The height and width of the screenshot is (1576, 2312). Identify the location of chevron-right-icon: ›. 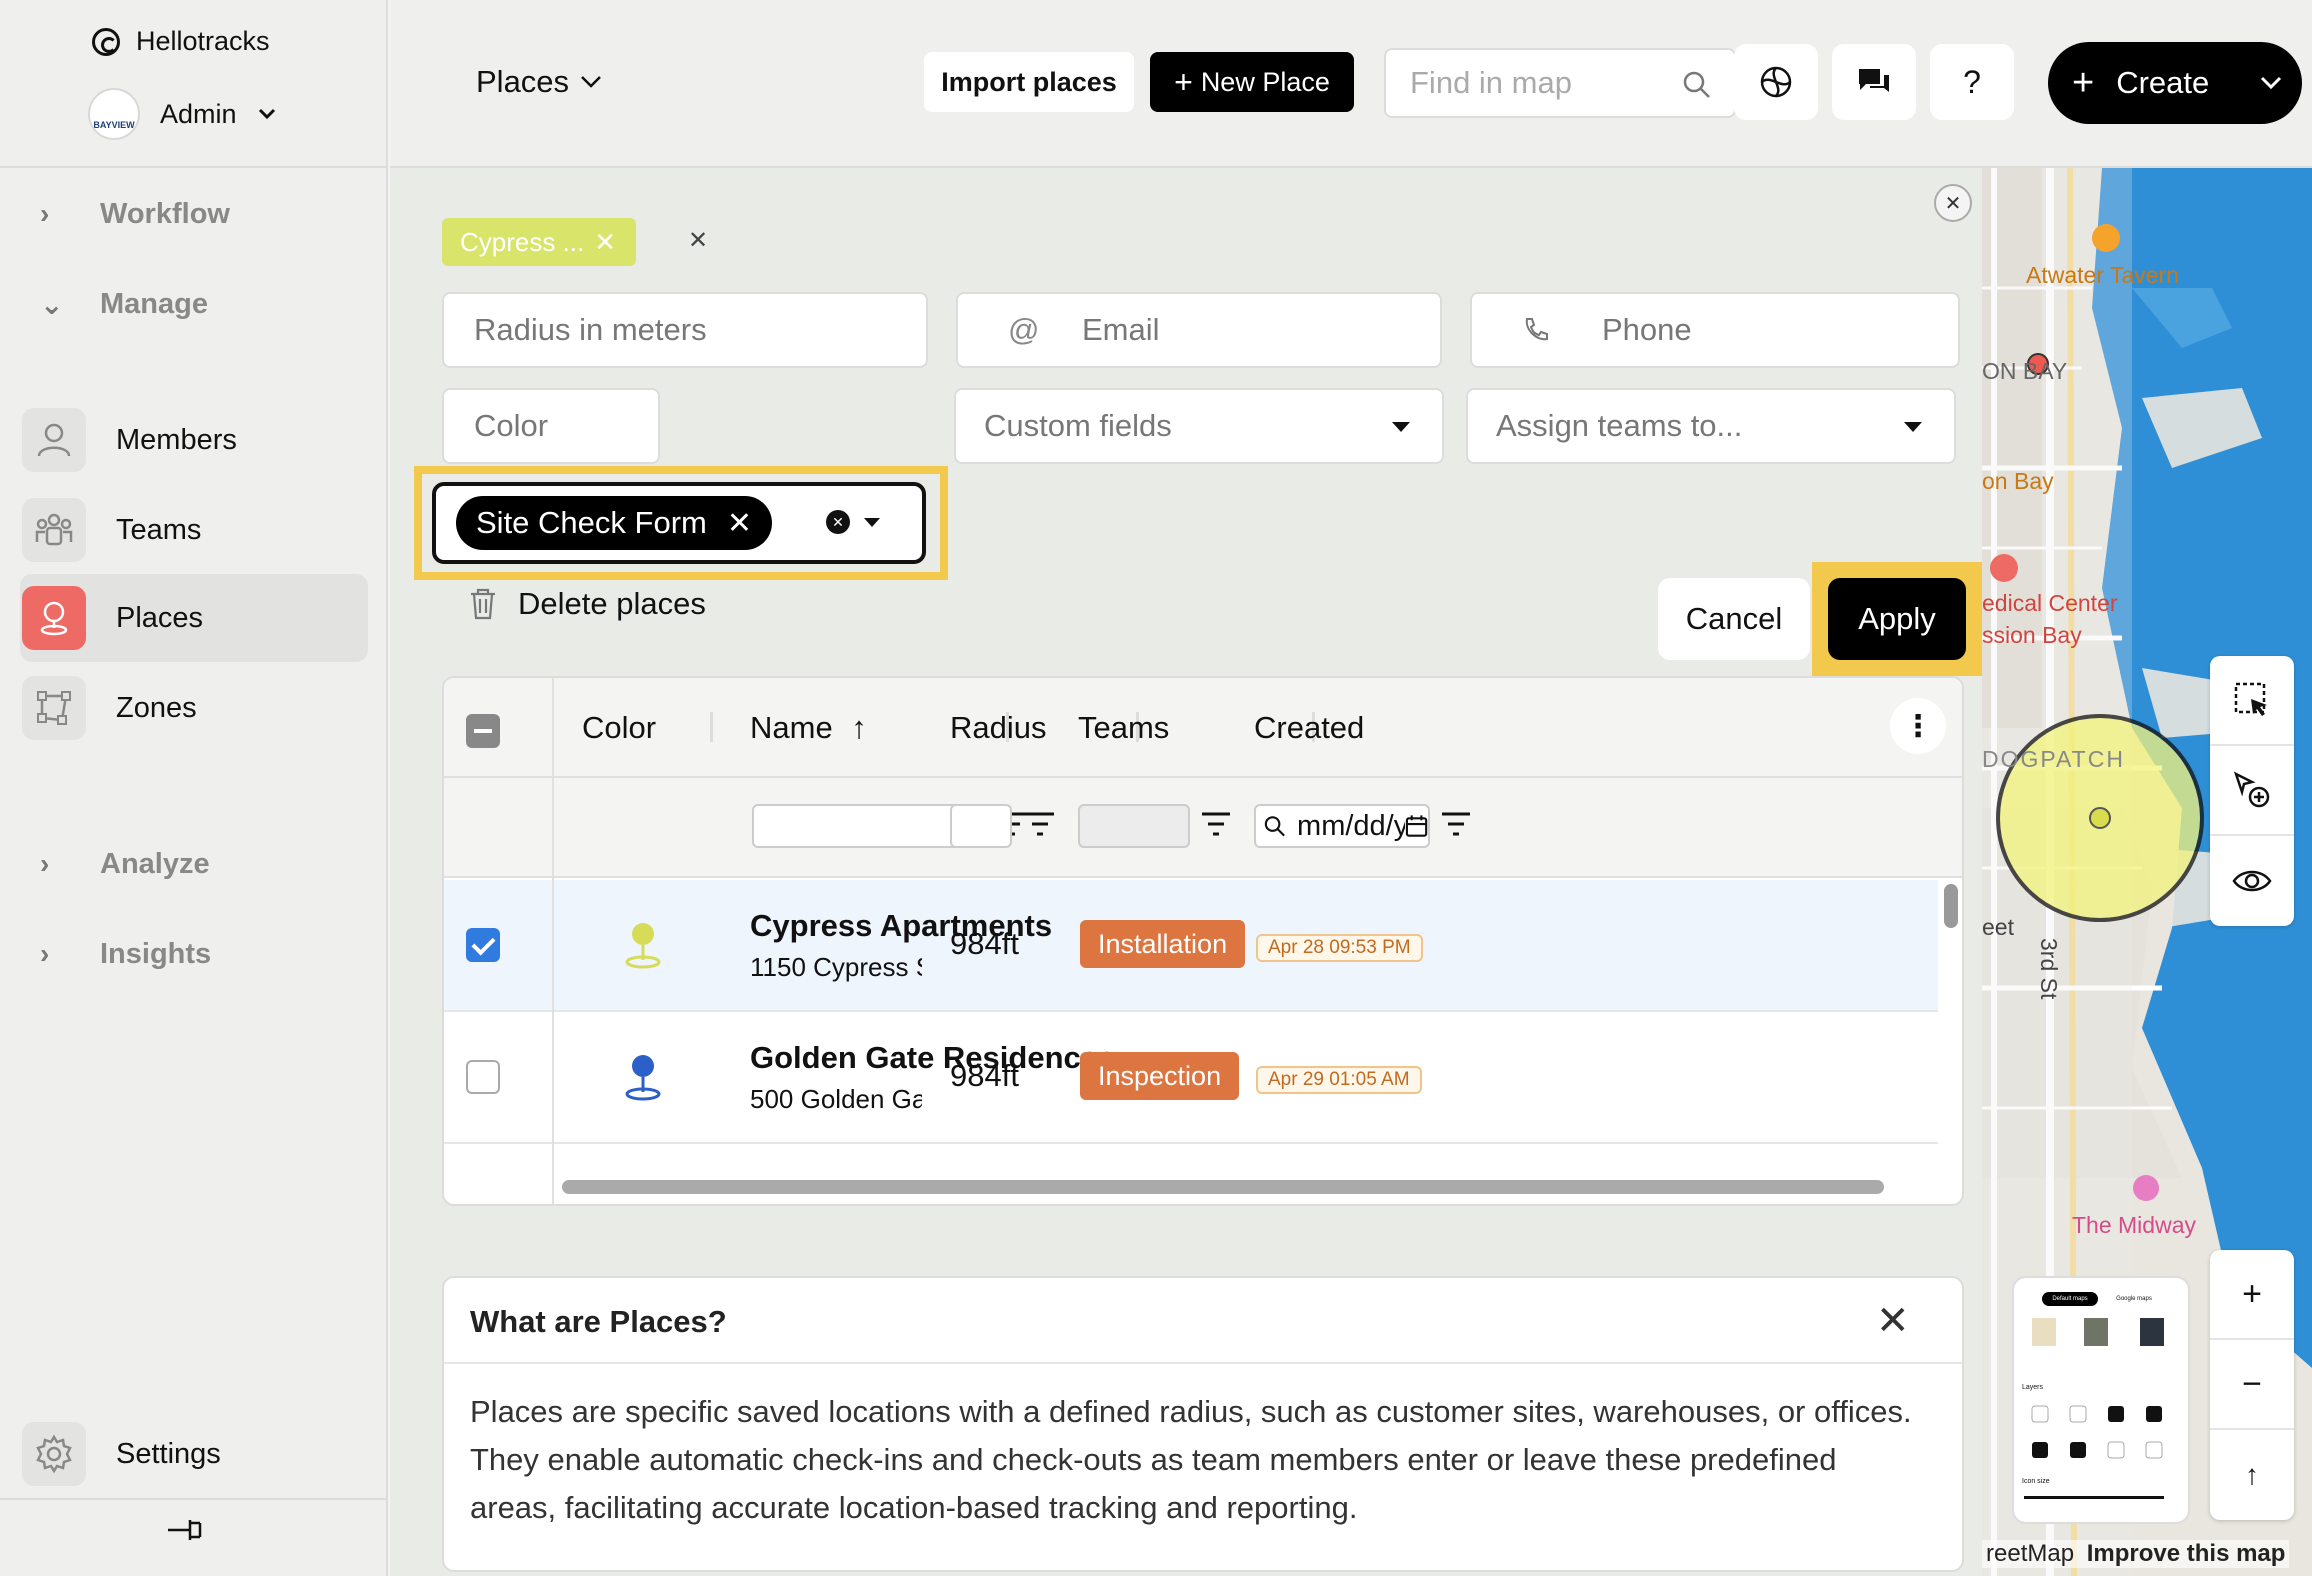
(45, 863).